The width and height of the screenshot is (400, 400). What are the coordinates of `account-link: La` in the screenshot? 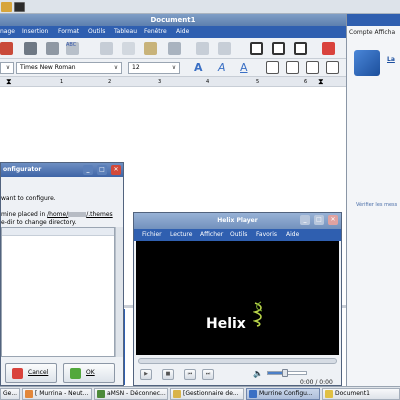 It's located at (391, 59).